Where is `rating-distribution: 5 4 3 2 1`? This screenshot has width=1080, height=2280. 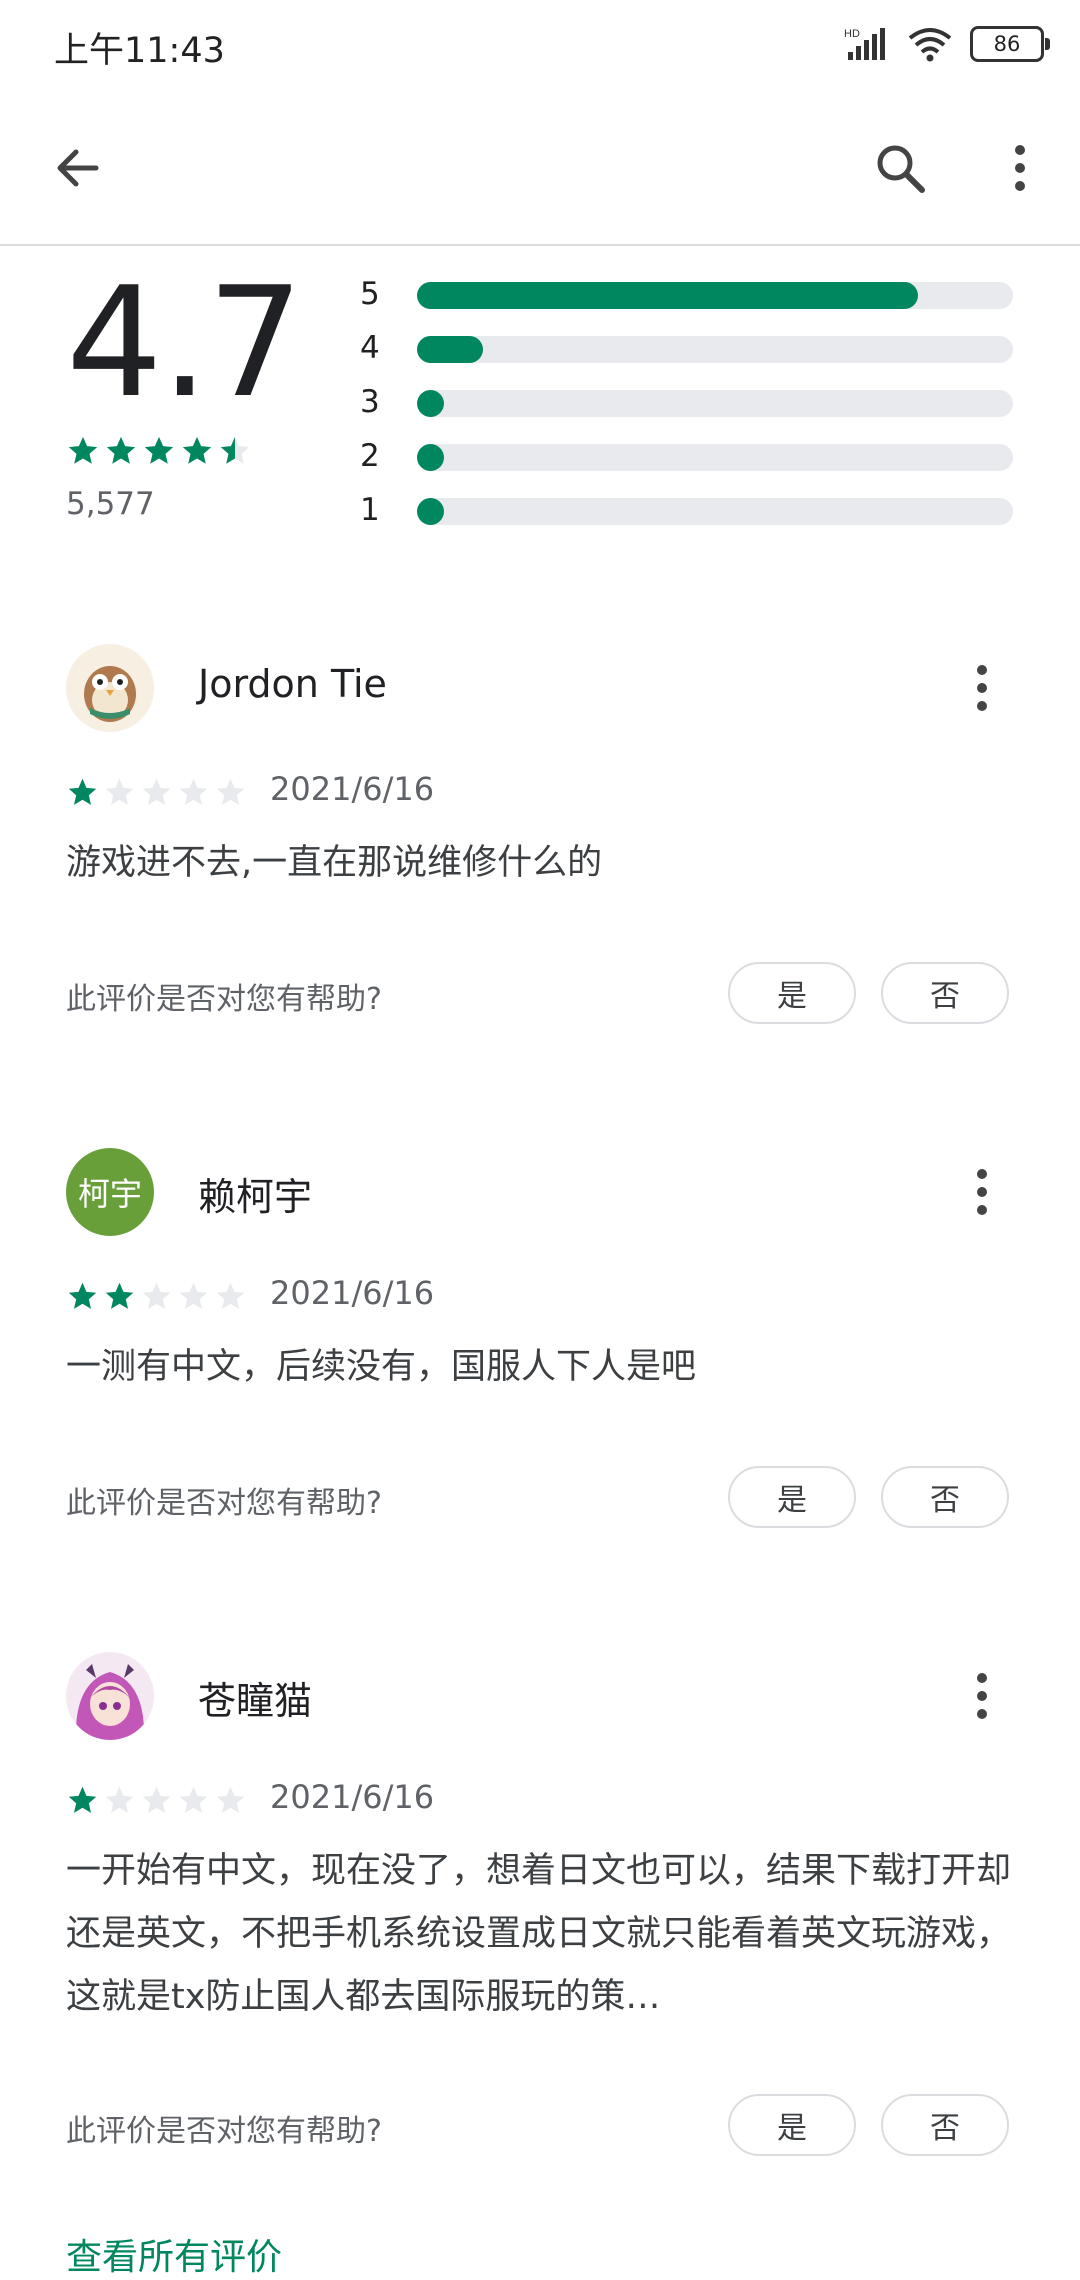
rating-distribution: 5 4 3 2 1 is located at coordinates (686, 407).